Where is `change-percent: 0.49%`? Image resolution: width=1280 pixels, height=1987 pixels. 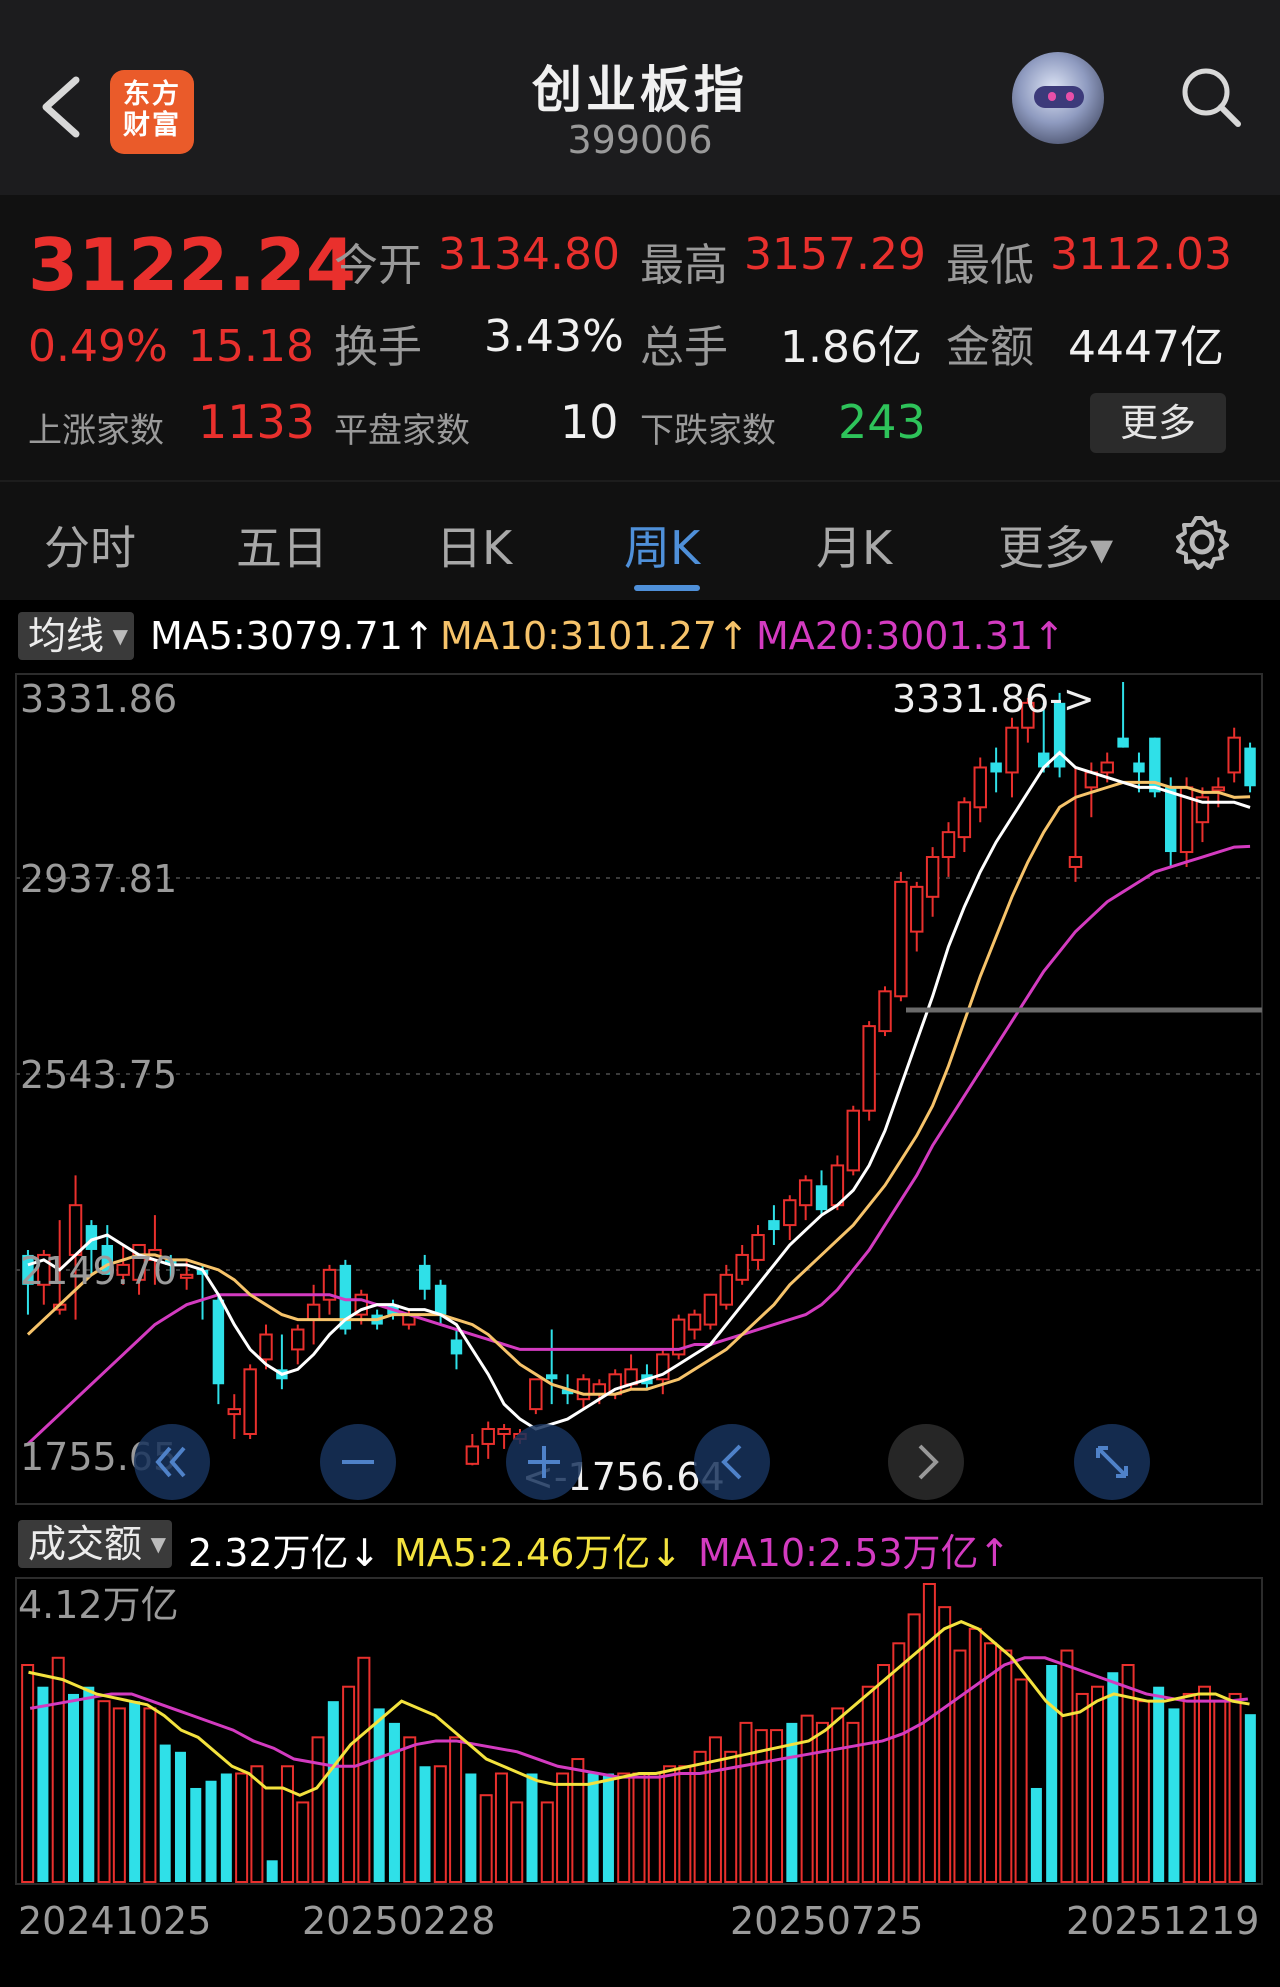 change-percent: 0.49% is located at coordinates (98, 346).